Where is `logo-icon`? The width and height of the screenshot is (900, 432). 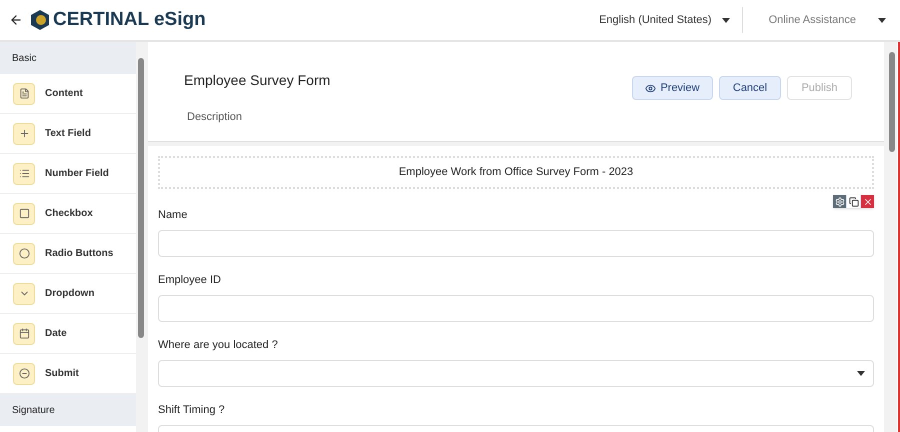 logo-icon is located at coordinates (40, 20).